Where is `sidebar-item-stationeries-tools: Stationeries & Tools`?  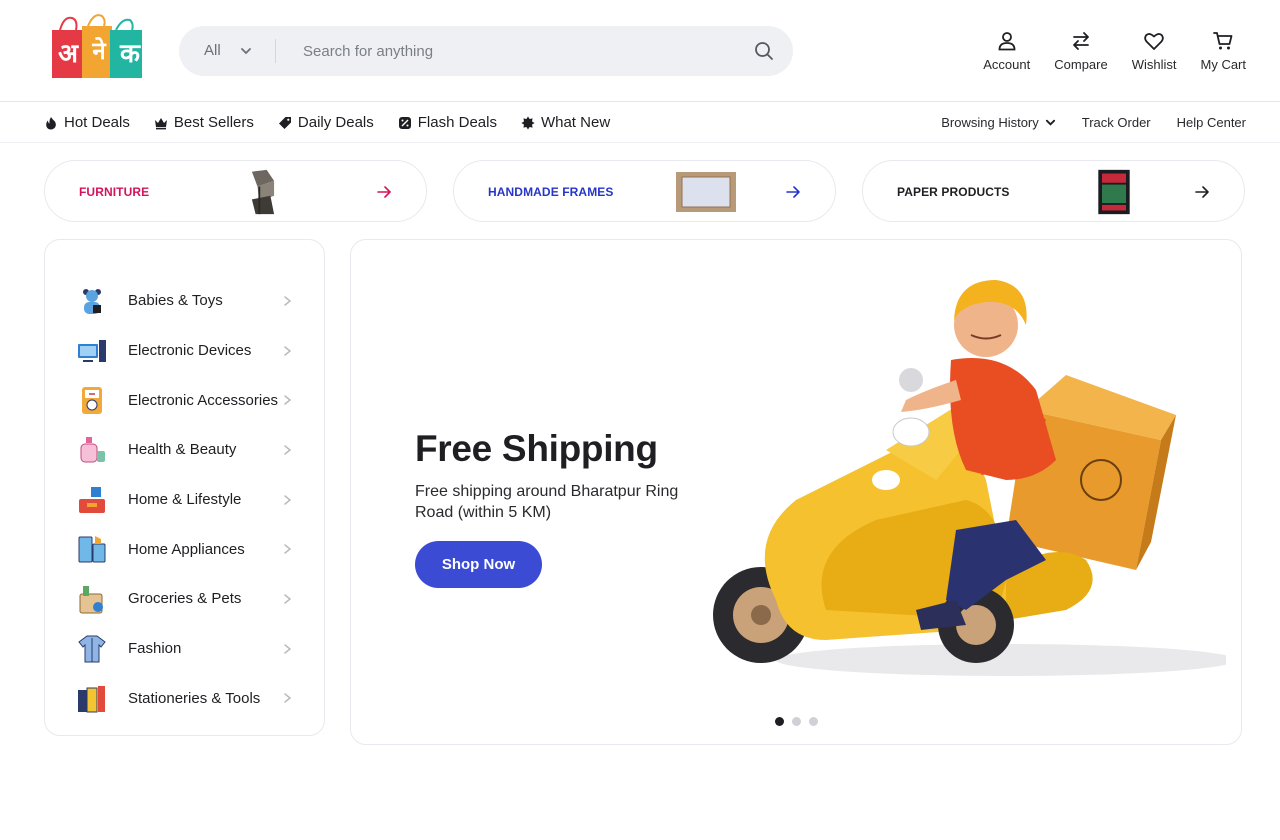
sidebar-item-stationeries-tools: Stationeries & Tools is located at coordinates (184, 699).